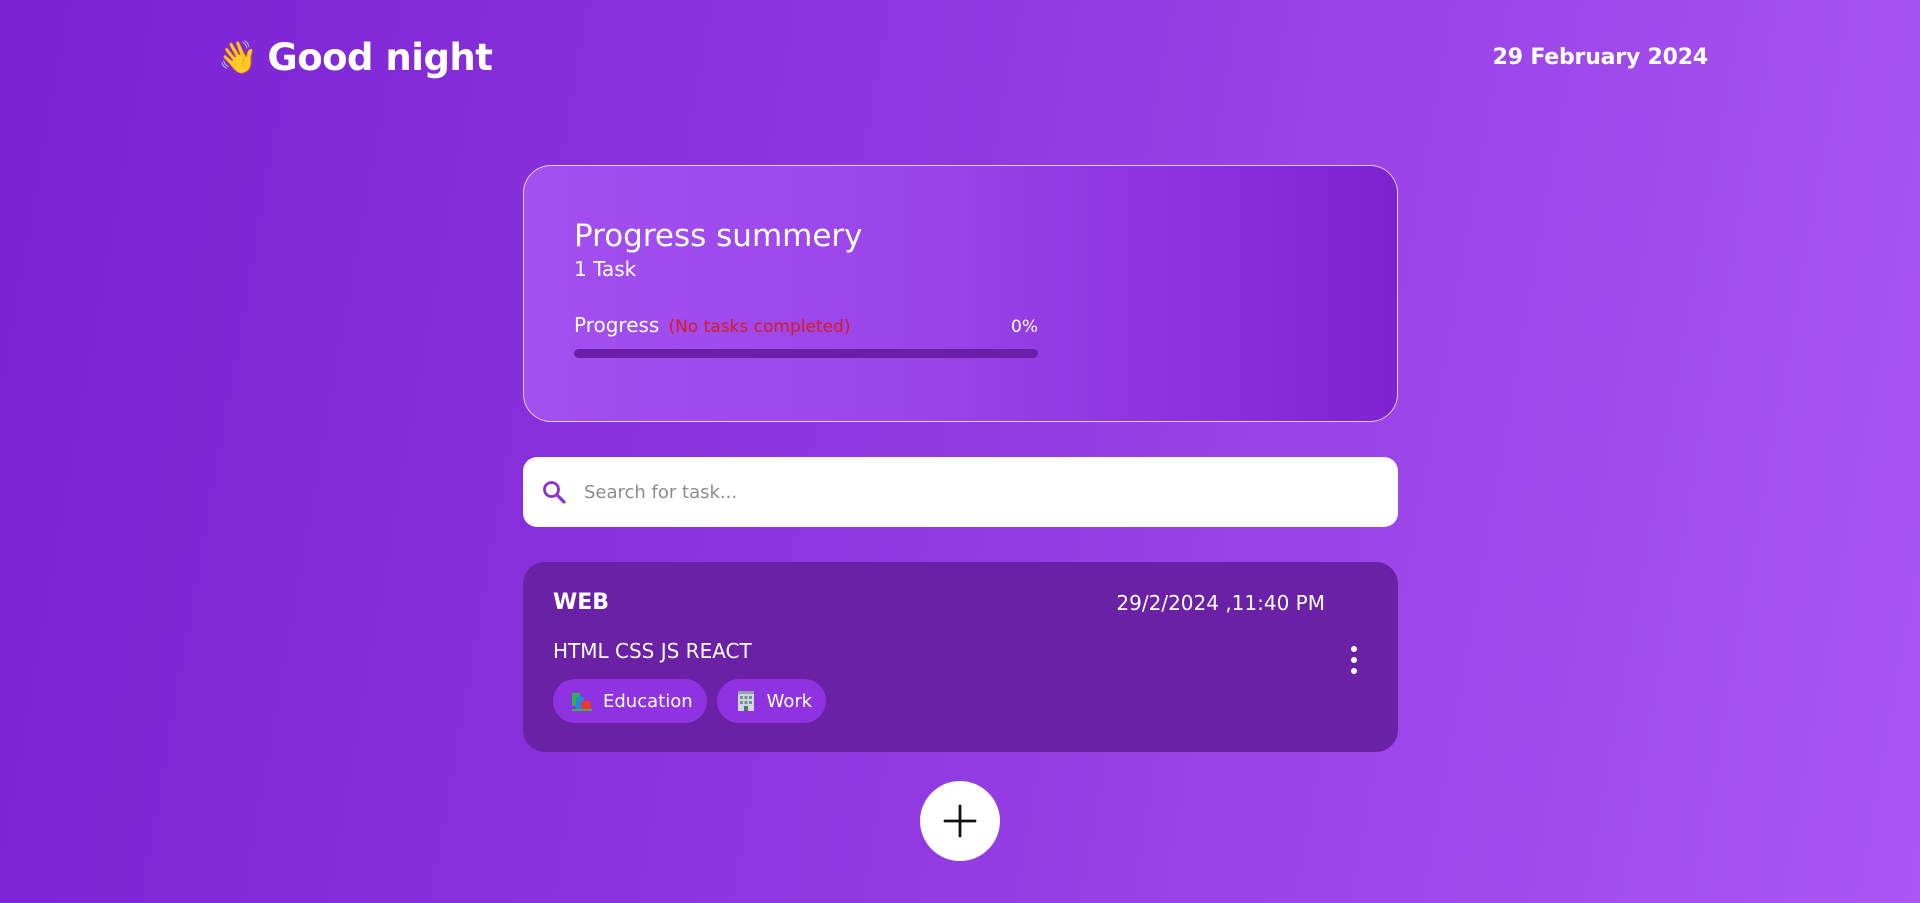  Describe the element at coordinates (554, 492) in the screenshot. I see `search-icon` at that location.